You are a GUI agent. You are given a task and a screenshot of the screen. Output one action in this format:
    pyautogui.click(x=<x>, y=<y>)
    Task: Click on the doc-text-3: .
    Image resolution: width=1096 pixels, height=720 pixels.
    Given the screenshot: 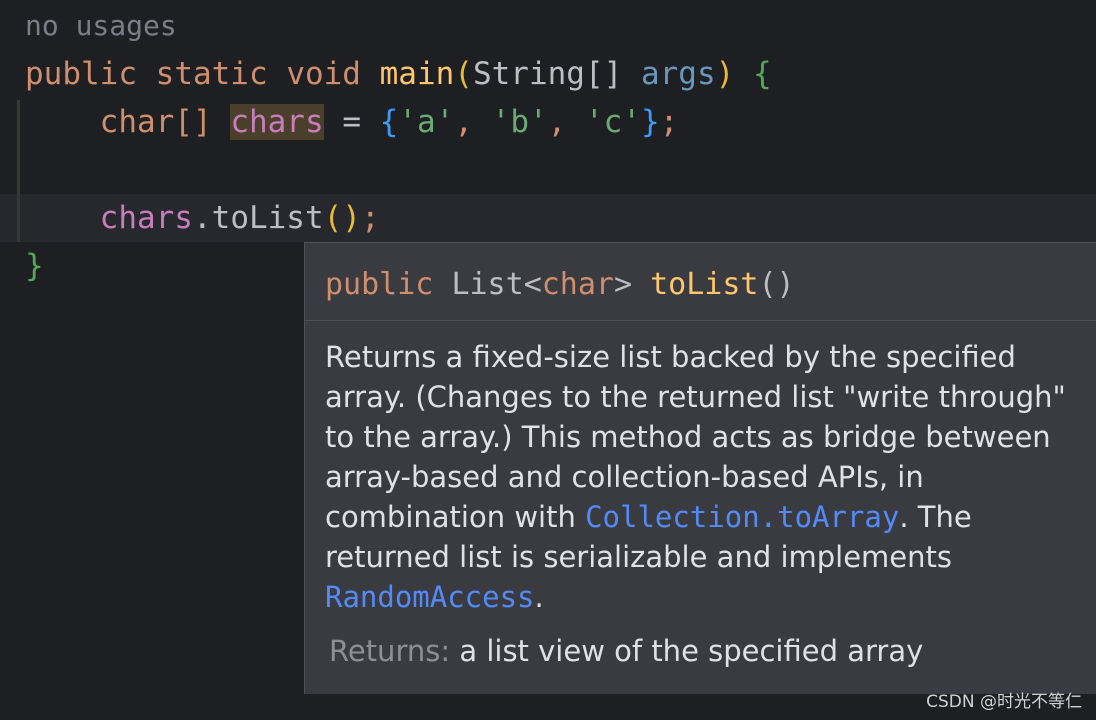 What is the action you would take?
    pyautogui.click(x=539, y=597)
    